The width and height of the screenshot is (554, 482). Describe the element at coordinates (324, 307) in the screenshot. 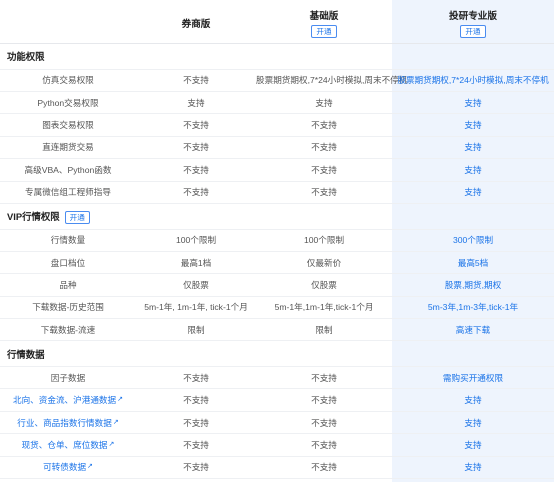

I see `basic-cell-text: 5m-1年,1m-1年,tick-1个月` at that location.